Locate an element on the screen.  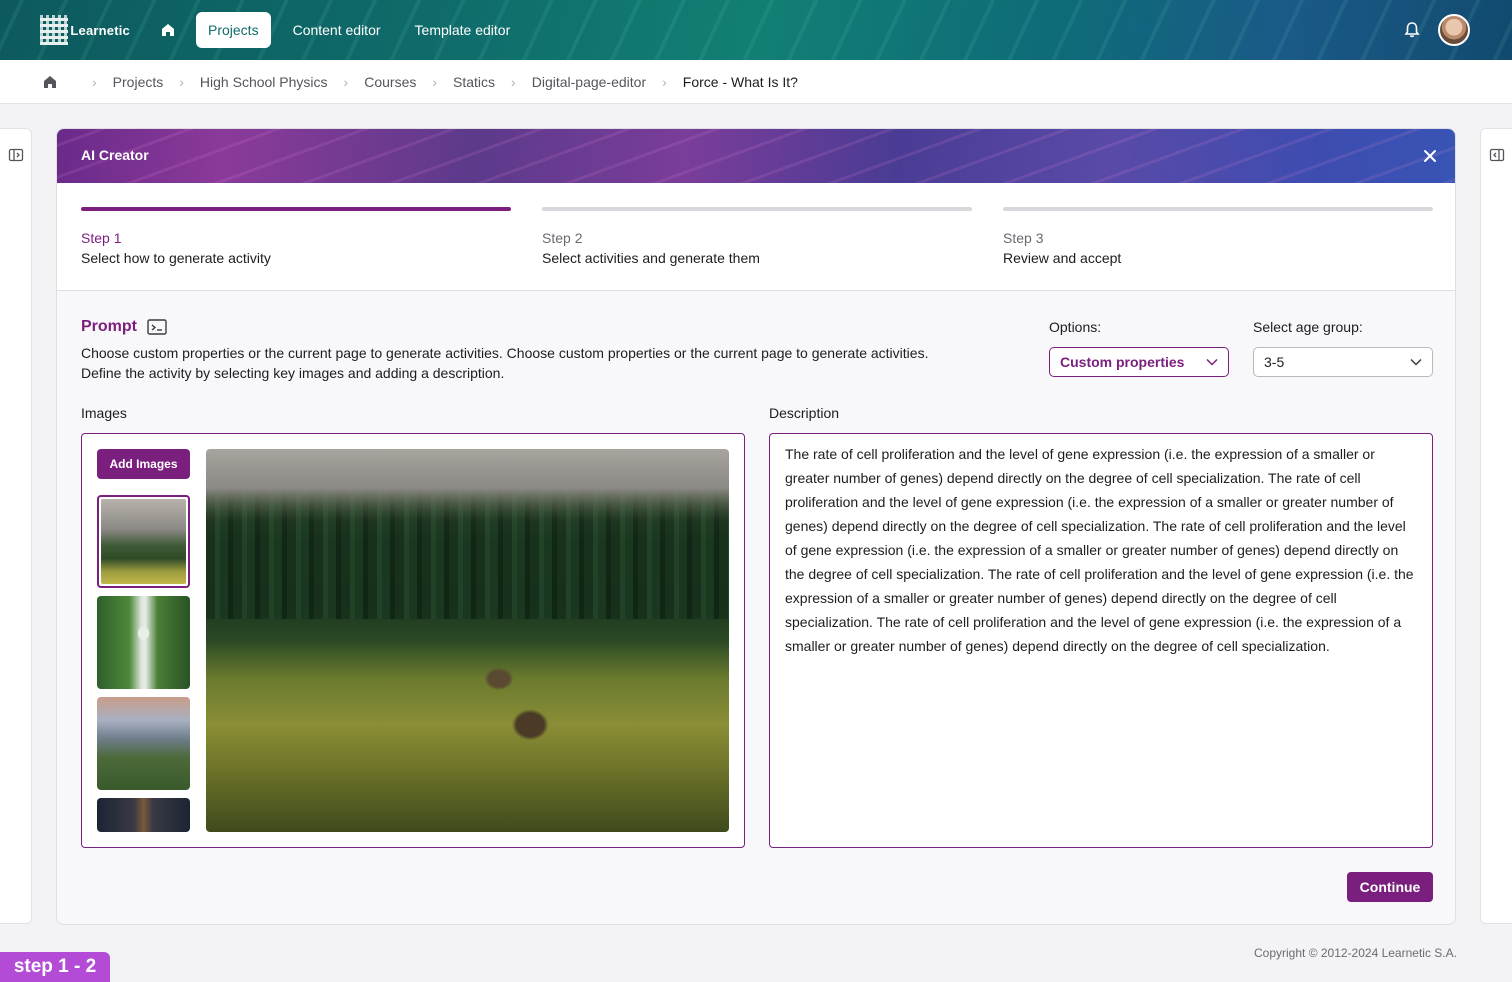
forest-image is located at coordinates (143, 815).